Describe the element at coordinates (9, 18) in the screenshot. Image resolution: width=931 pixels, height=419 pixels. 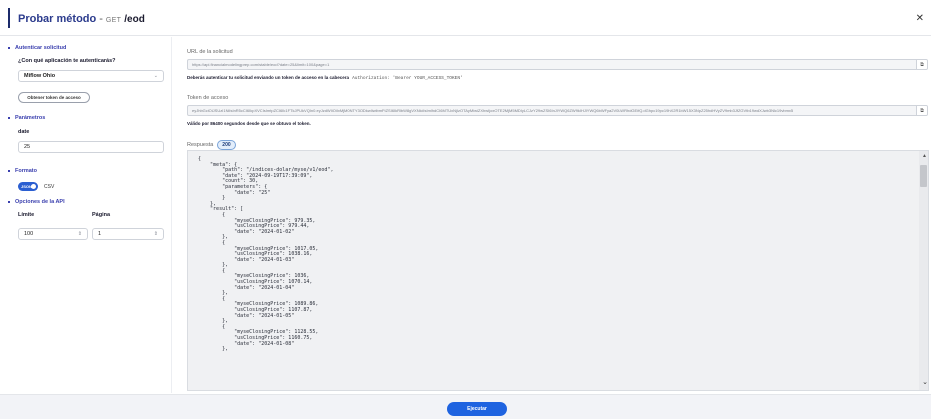
I see `header-accent` at that location.